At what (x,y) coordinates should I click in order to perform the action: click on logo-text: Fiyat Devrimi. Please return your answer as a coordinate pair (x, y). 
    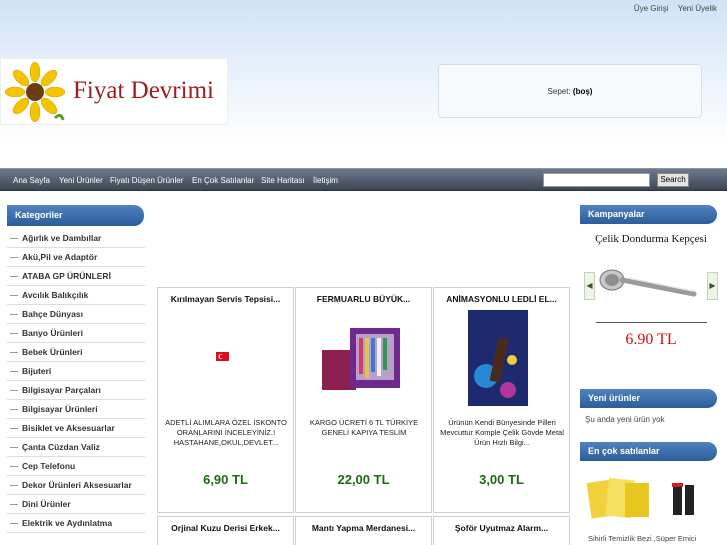
    Looking at the image, I should click on (143, 90).